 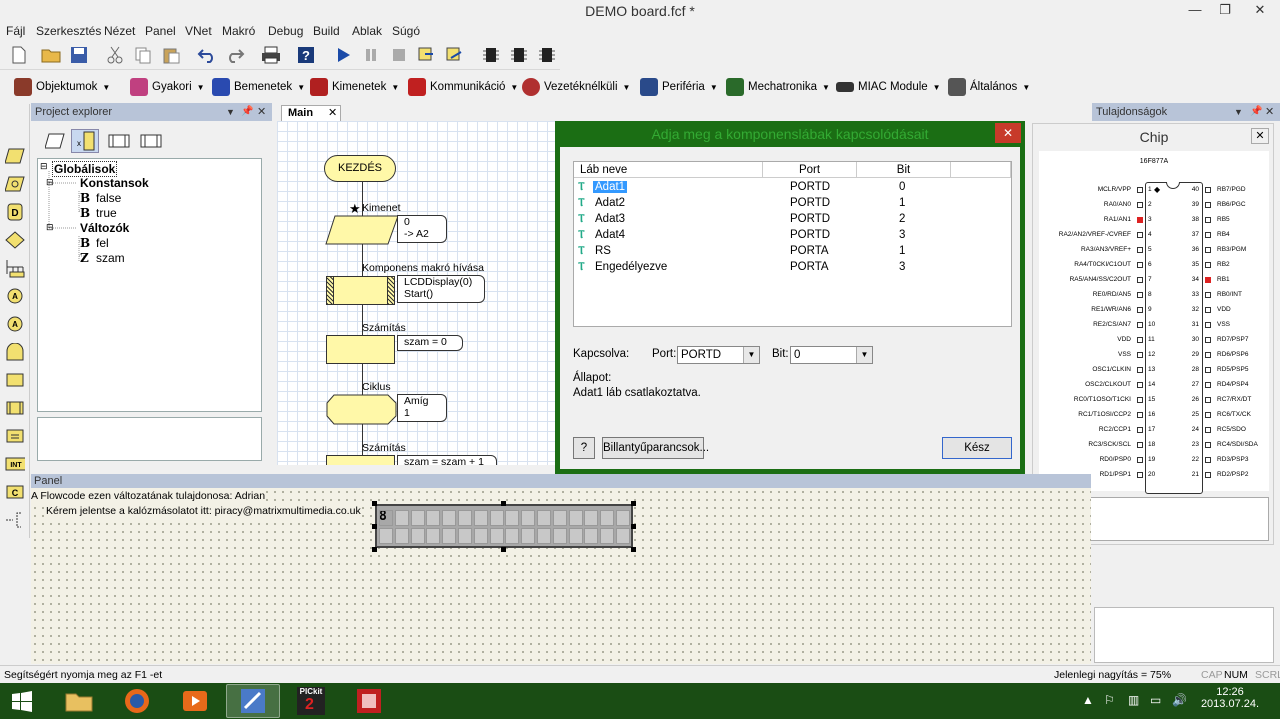 What do you see at coordinates (68, 31) in the screenshot?
I see `menu-edit: Szerkesztés` at bounding box center [68, 31].